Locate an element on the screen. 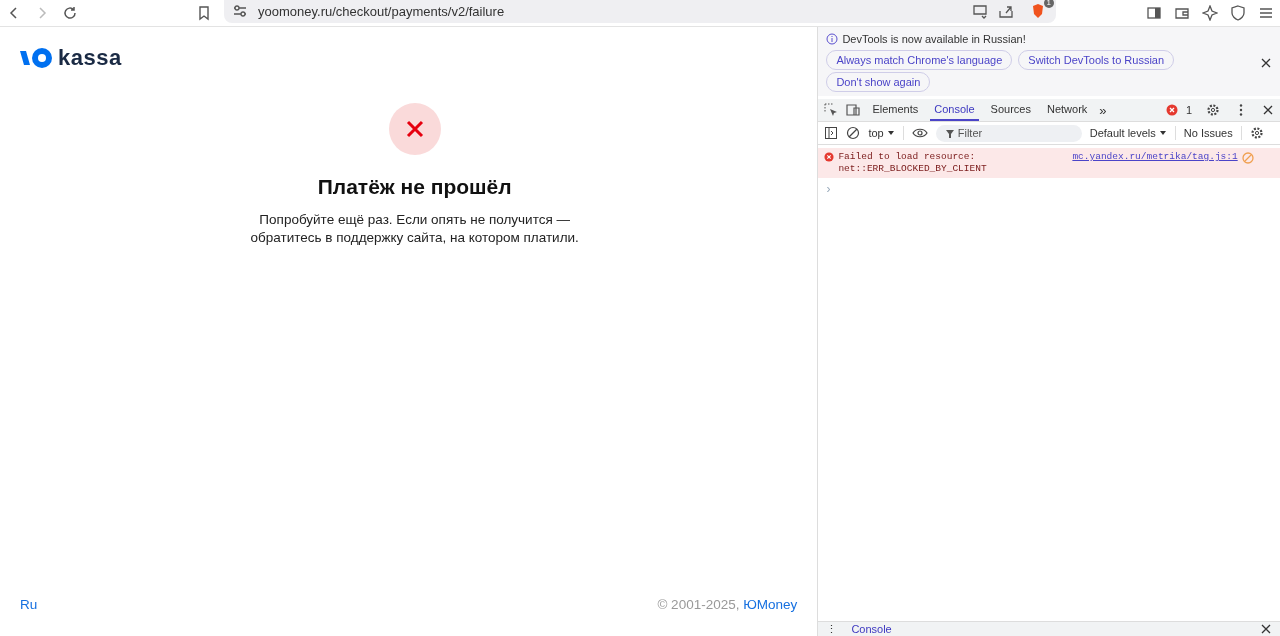 Image resolution: width=1280 pixels, height=636 pixels. failure-message: Попробуйте ещё раз. Если опять не получится — обратитесь в поддержку сайта, на котором платили. is located at coordinates (414, 229).